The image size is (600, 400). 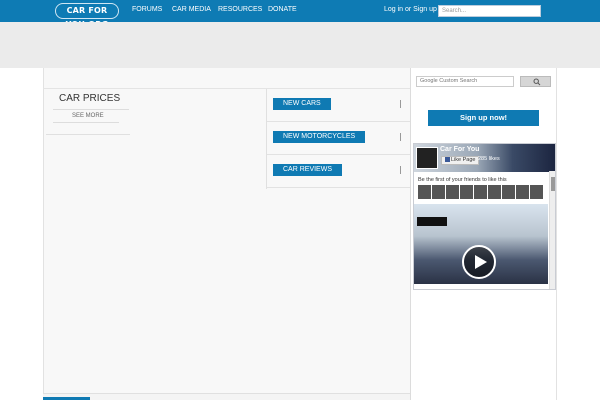 What do you see at coordinates (300, 45) in the screenshot?
I see `ad-banner-area` at bounding box center [300, 45].